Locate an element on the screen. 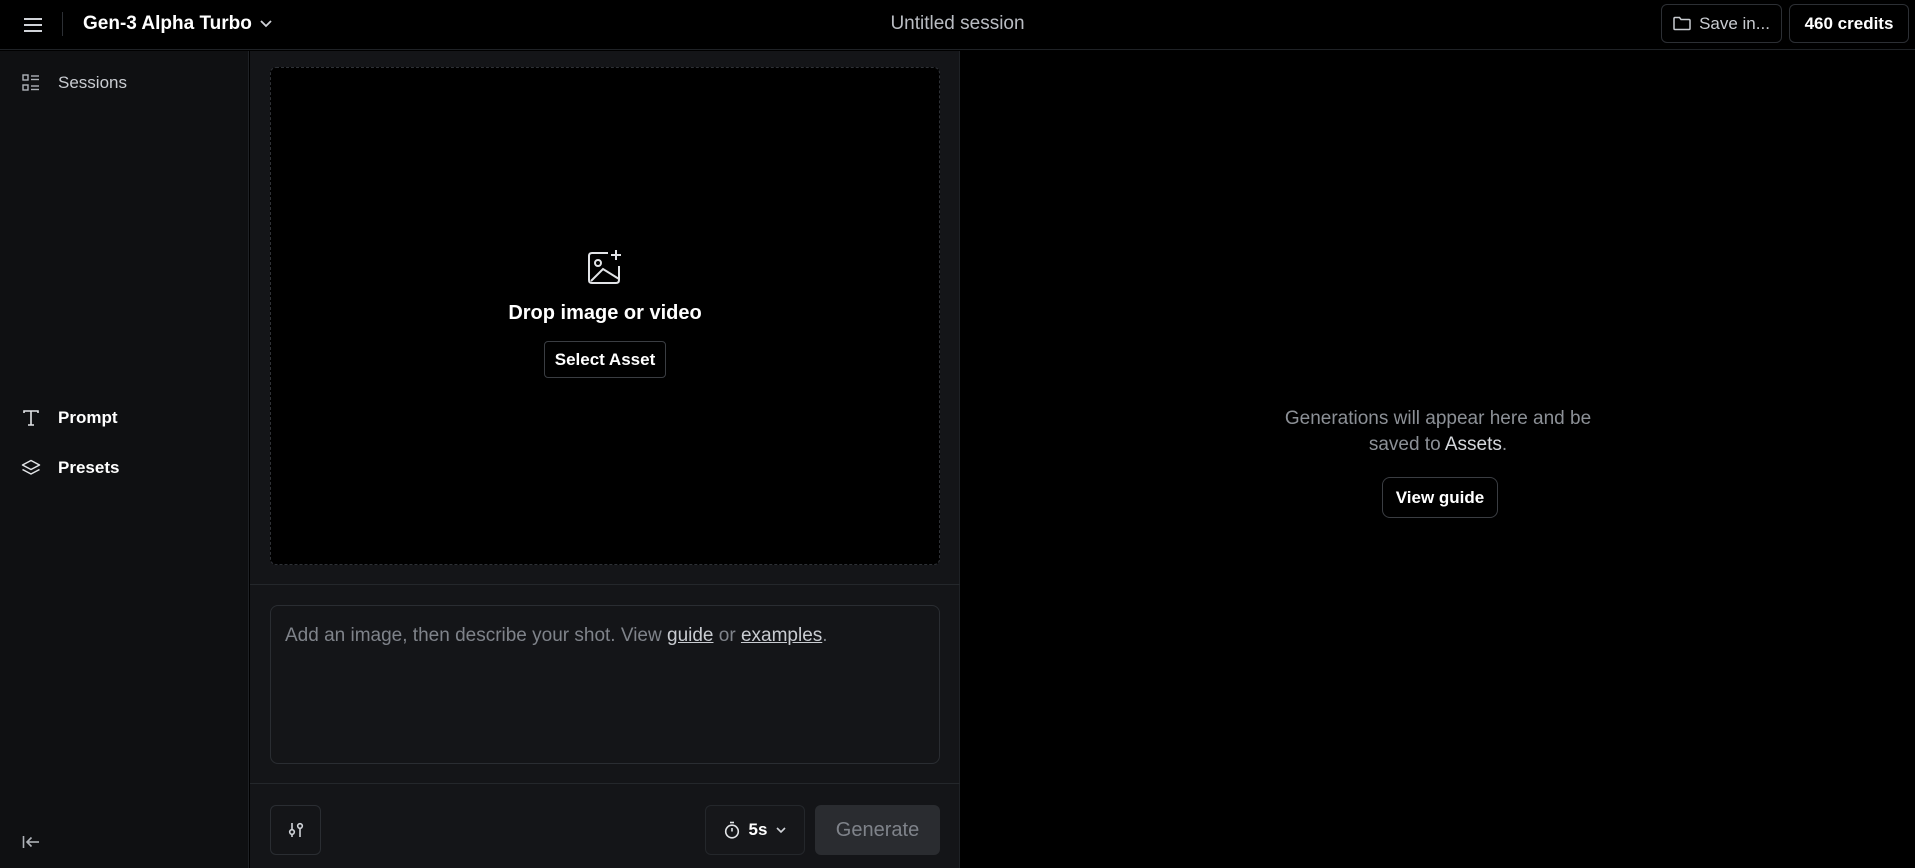 The image size is (1915, 868). guide-link: guide is located at coordinates (690, 635).